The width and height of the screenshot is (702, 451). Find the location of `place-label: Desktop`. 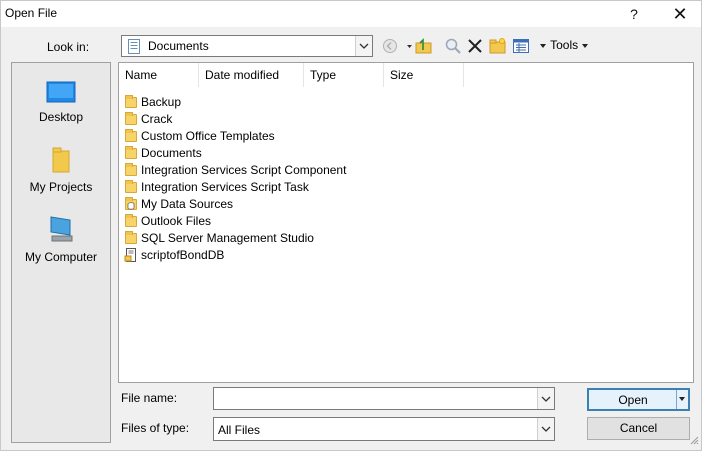

place-label: Desktop is located at coordinates (61, 117).